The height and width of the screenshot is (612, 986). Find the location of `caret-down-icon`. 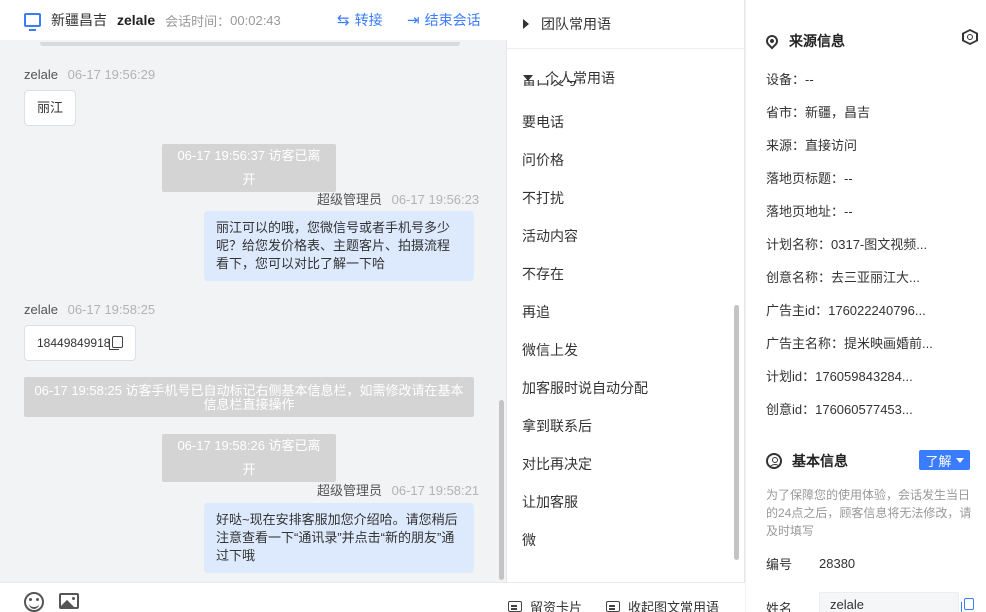

caret-down-icon is located at coordinates (959, 460).